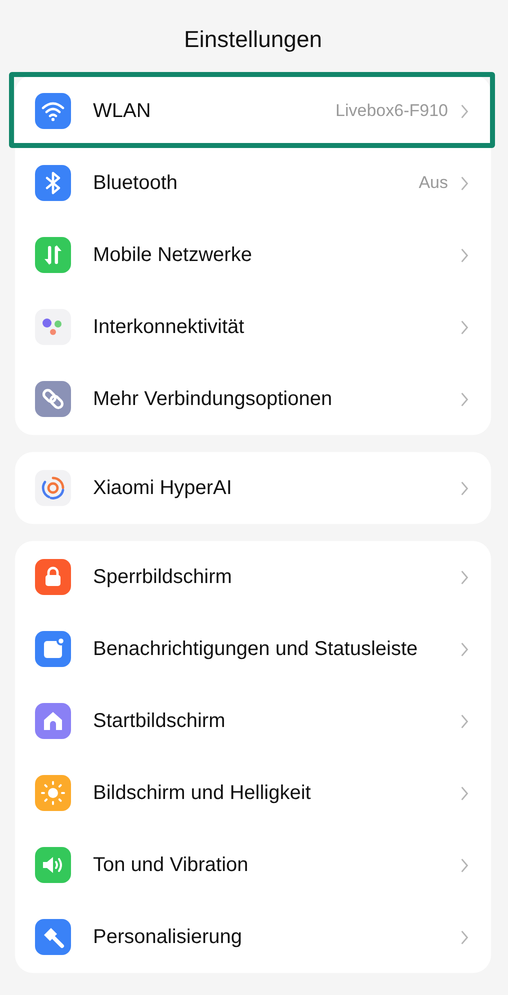 This screenshot has height=995, width=508. Describe the element at coordinates (53, 937) in the screenshot. I see `brush-icon` at that location.